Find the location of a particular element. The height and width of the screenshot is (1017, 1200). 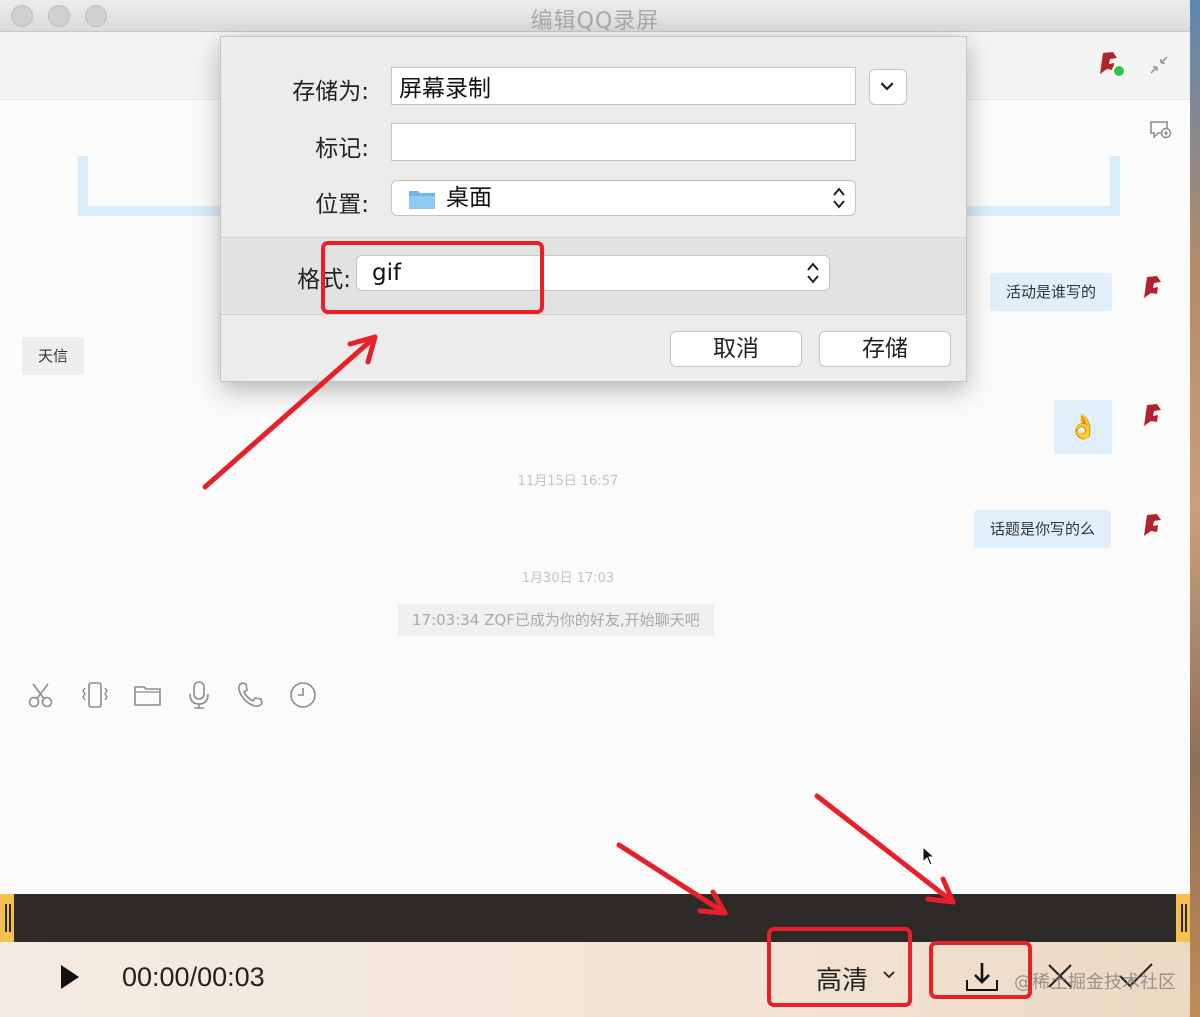

window-titlebar: 编辑QQ录屏 is located at coordinates (595, 17).